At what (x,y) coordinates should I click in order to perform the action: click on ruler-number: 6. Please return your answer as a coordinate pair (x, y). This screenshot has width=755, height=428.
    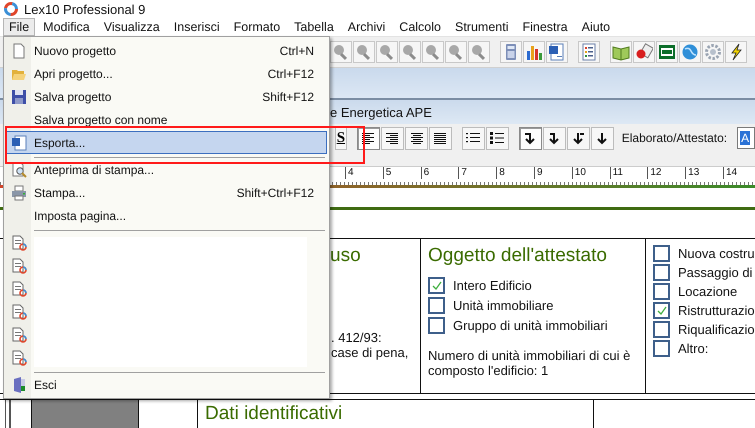
    Looking at the image, I should click on (439, 173).